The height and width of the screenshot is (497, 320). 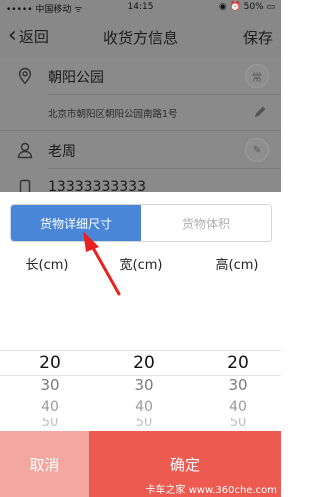 What do you see at coordinates (141, 265) in the screenshot?
I see `column-width-label: 宽(cm)` at bounding box center [141, 265].